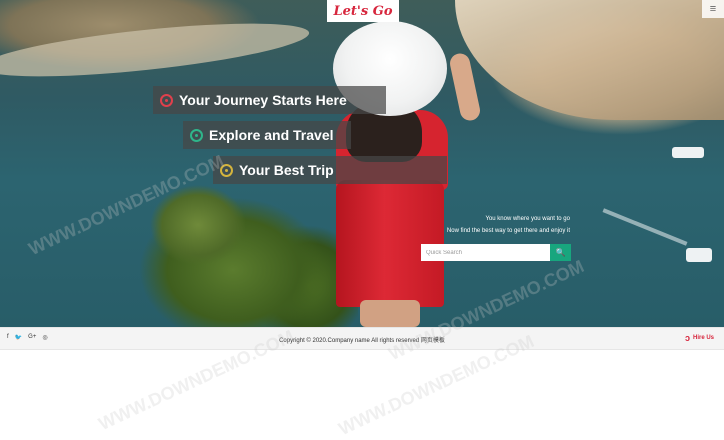  I want to click on tagline-best-trip: Your Best Trip, so click(330, 170).